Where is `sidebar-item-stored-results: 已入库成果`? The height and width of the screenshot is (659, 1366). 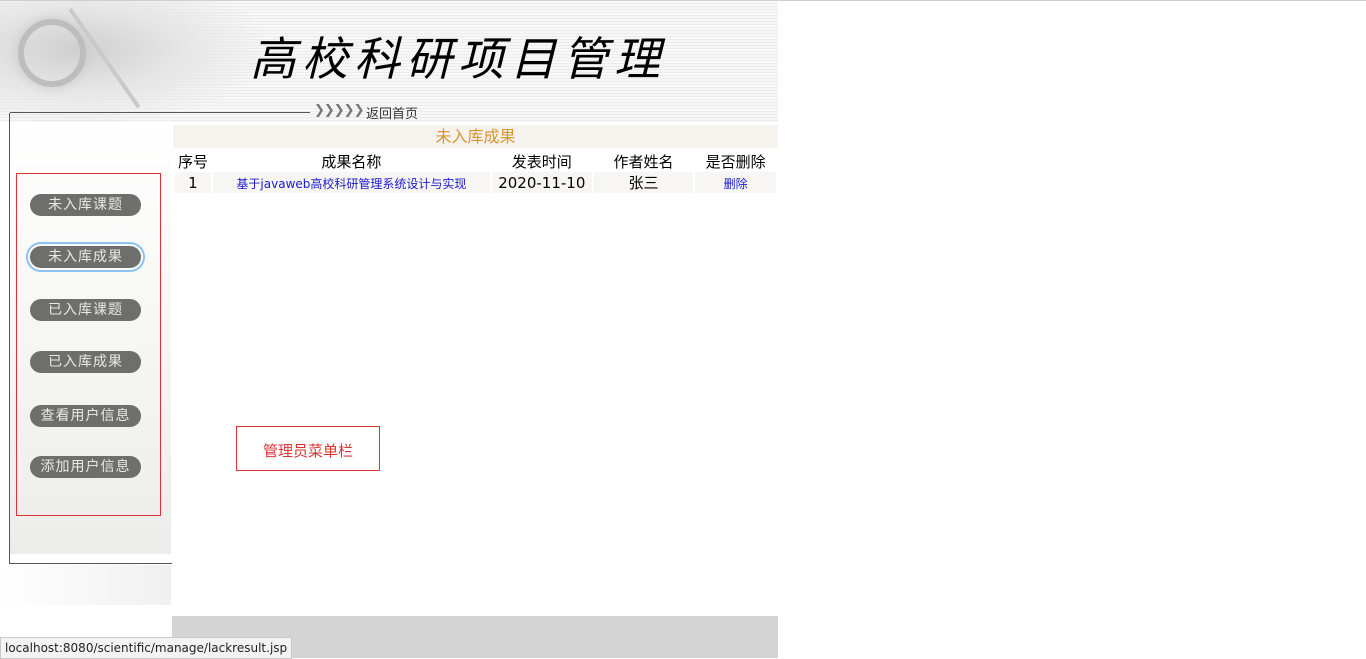
sidebar-item-stored-results: 已入库成果 is located at coordinates (85, 362).